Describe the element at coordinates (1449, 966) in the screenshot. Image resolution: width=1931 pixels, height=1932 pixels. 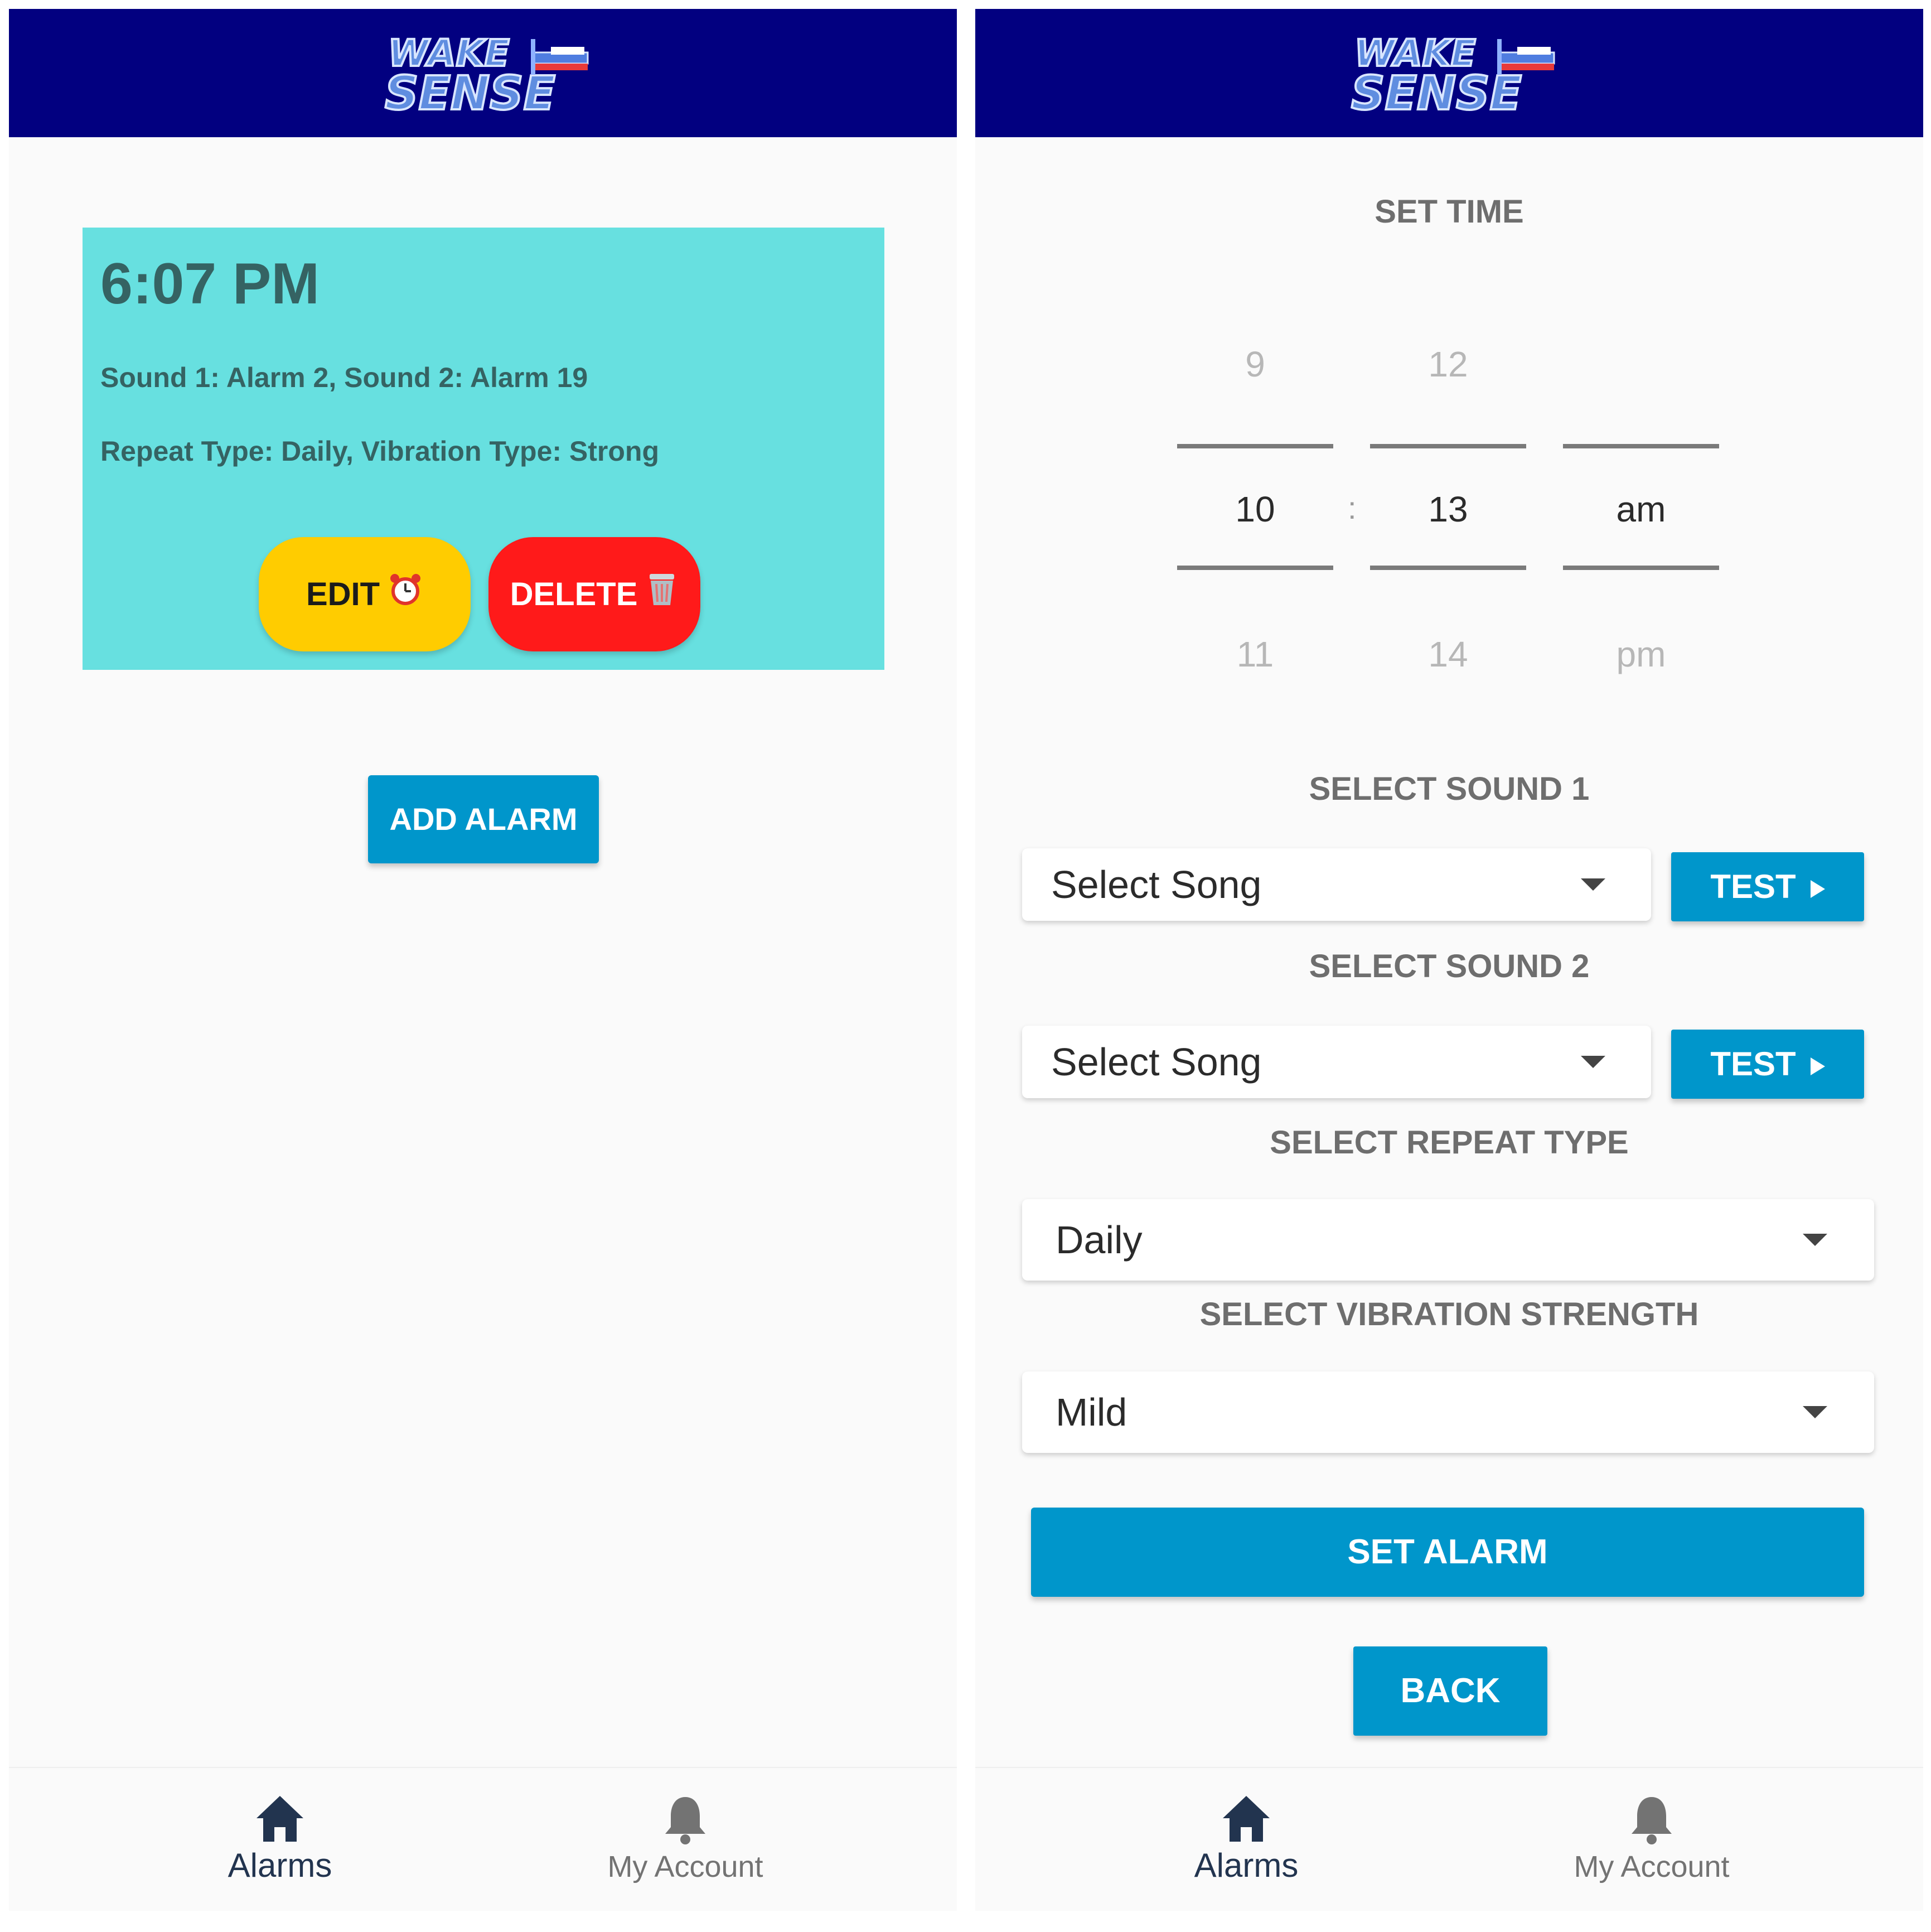
I see `select-sound-2-label: SELECT SOUND 2` at that location.